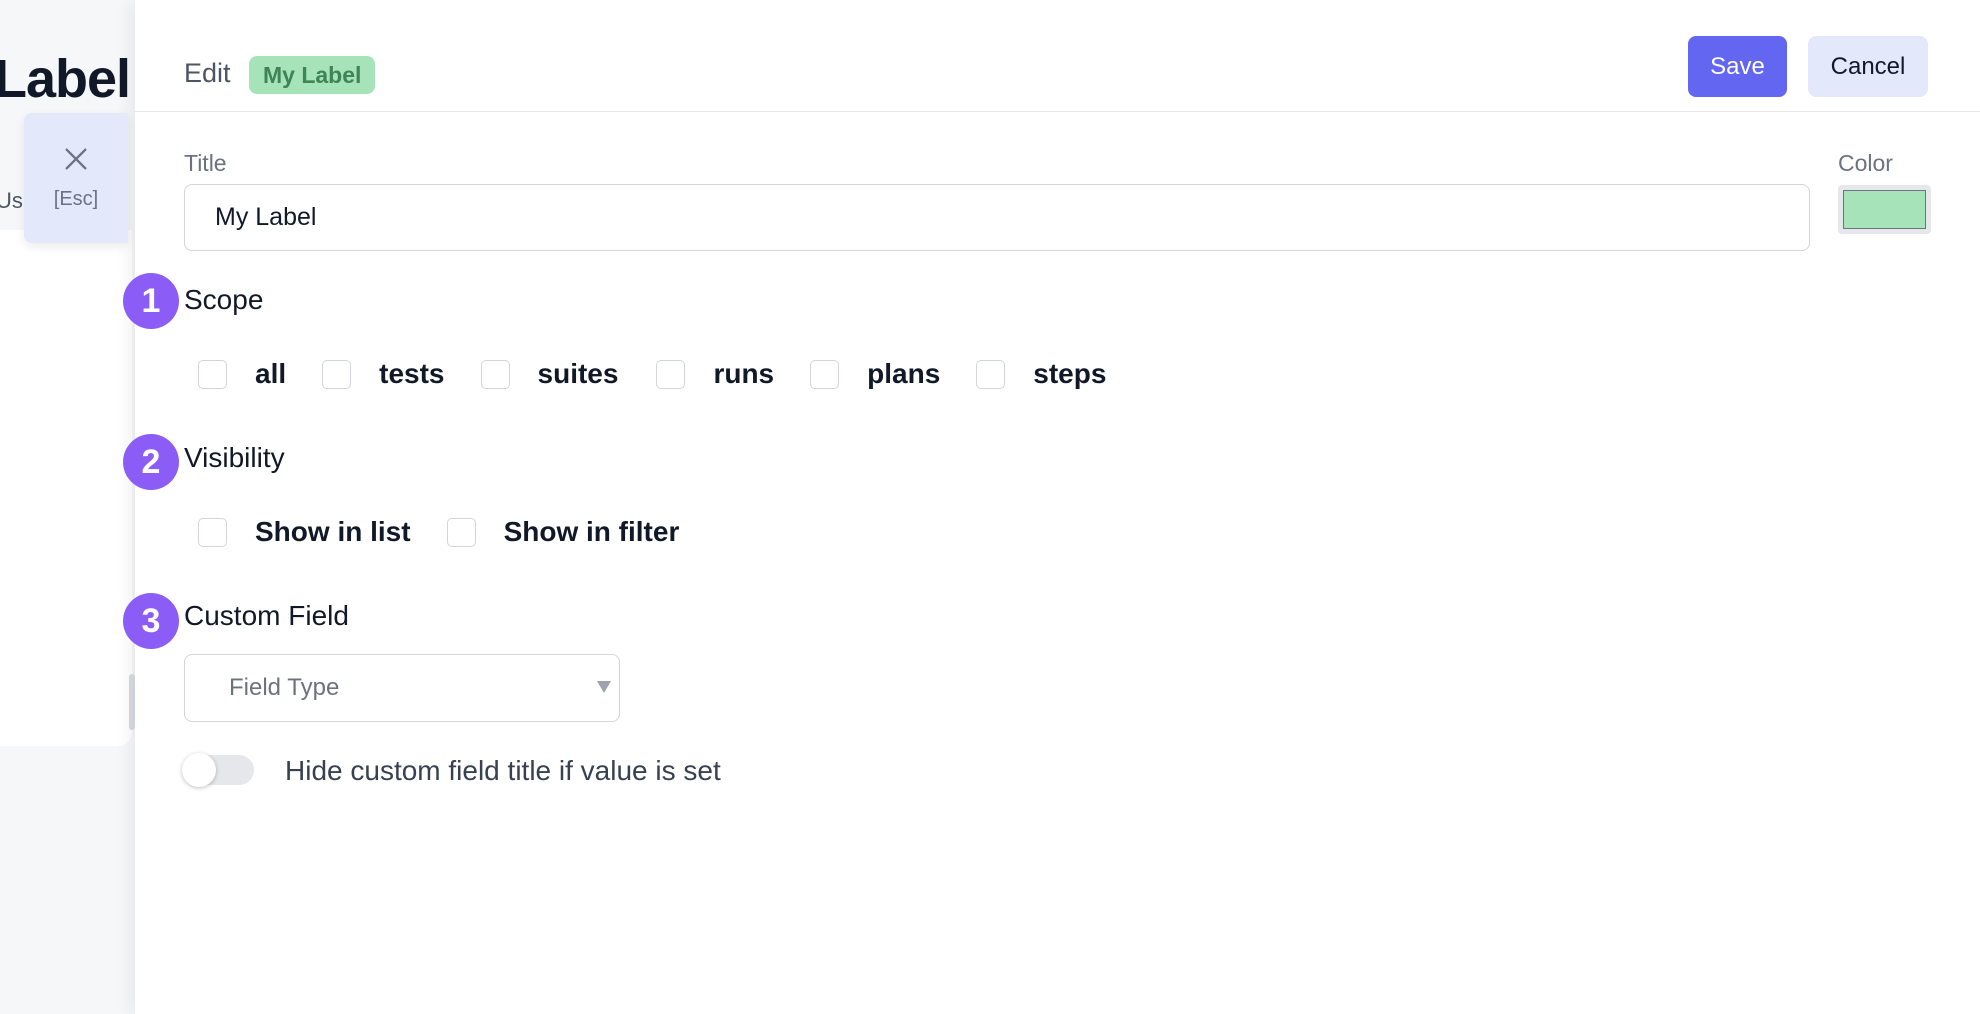  I want to click on scope-option-all: all, so click(242, 374).